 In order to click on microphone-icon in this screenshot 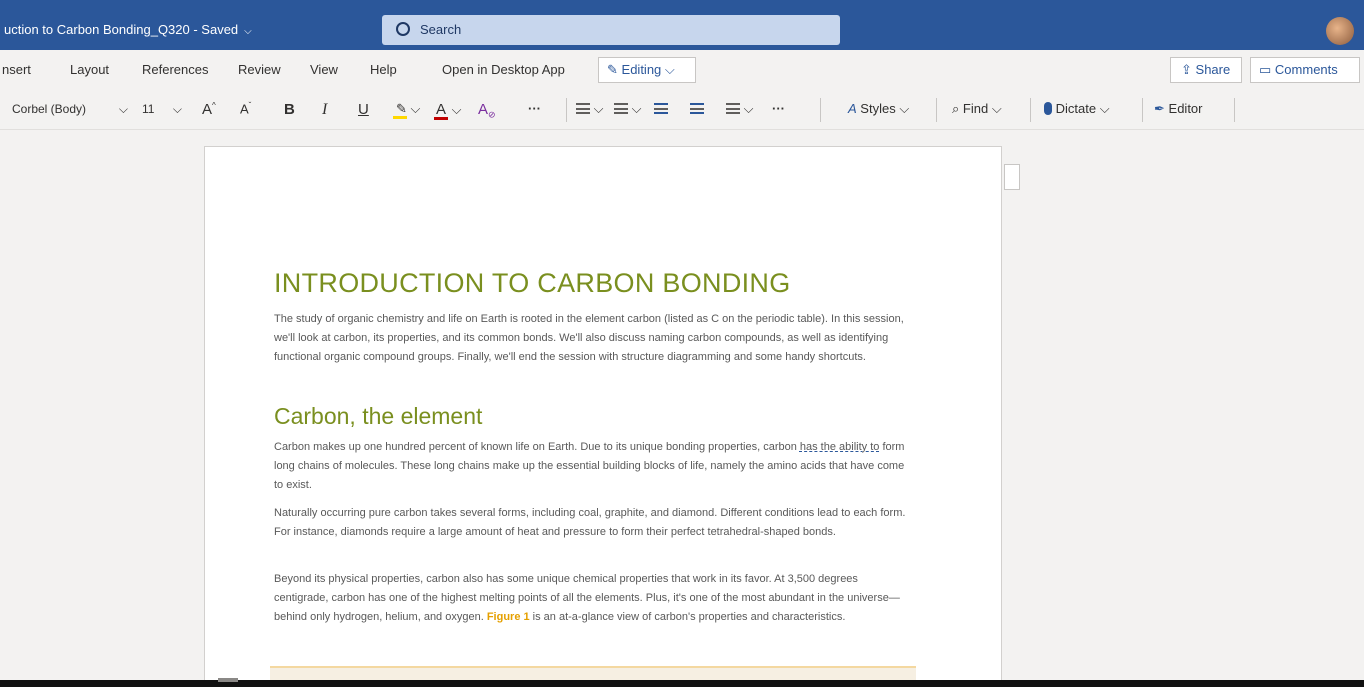, I will do `click(1048, 108)`.